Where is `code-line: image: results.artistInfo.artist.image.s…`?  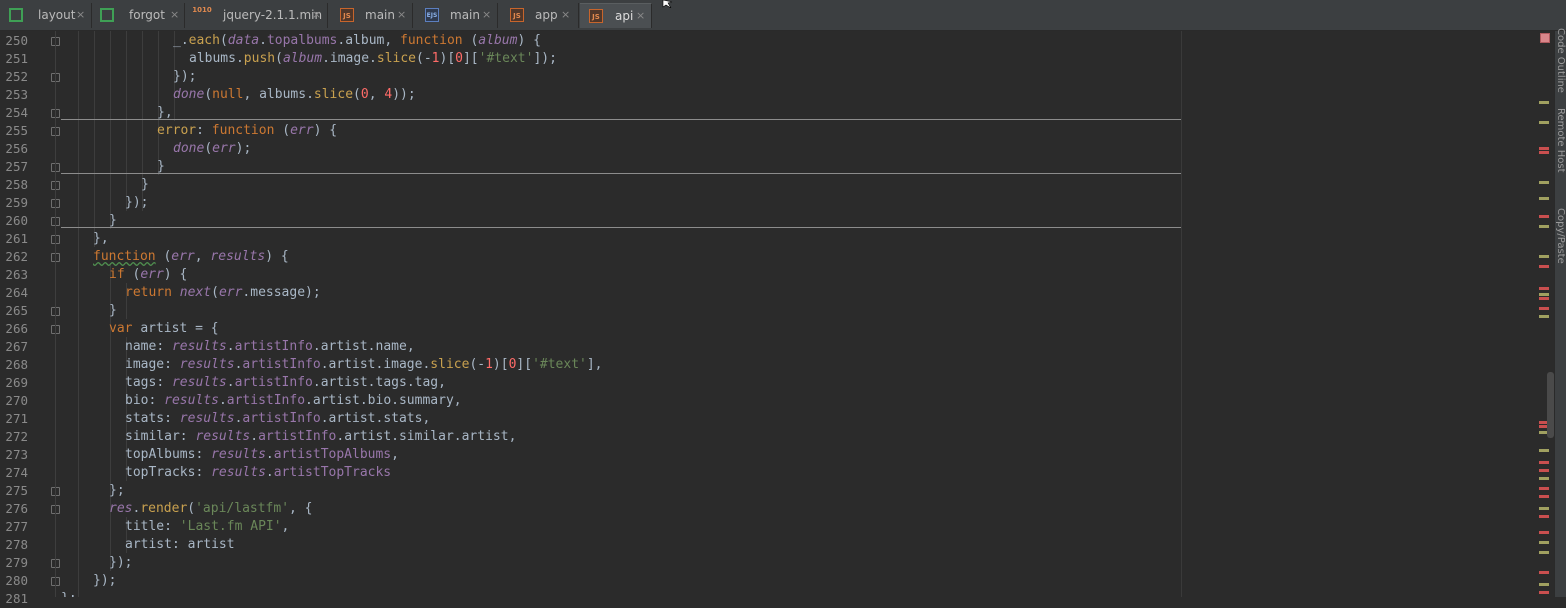
code-line: image: results.artistInfo.artist.image.s… is located at coordinates (364, 364).